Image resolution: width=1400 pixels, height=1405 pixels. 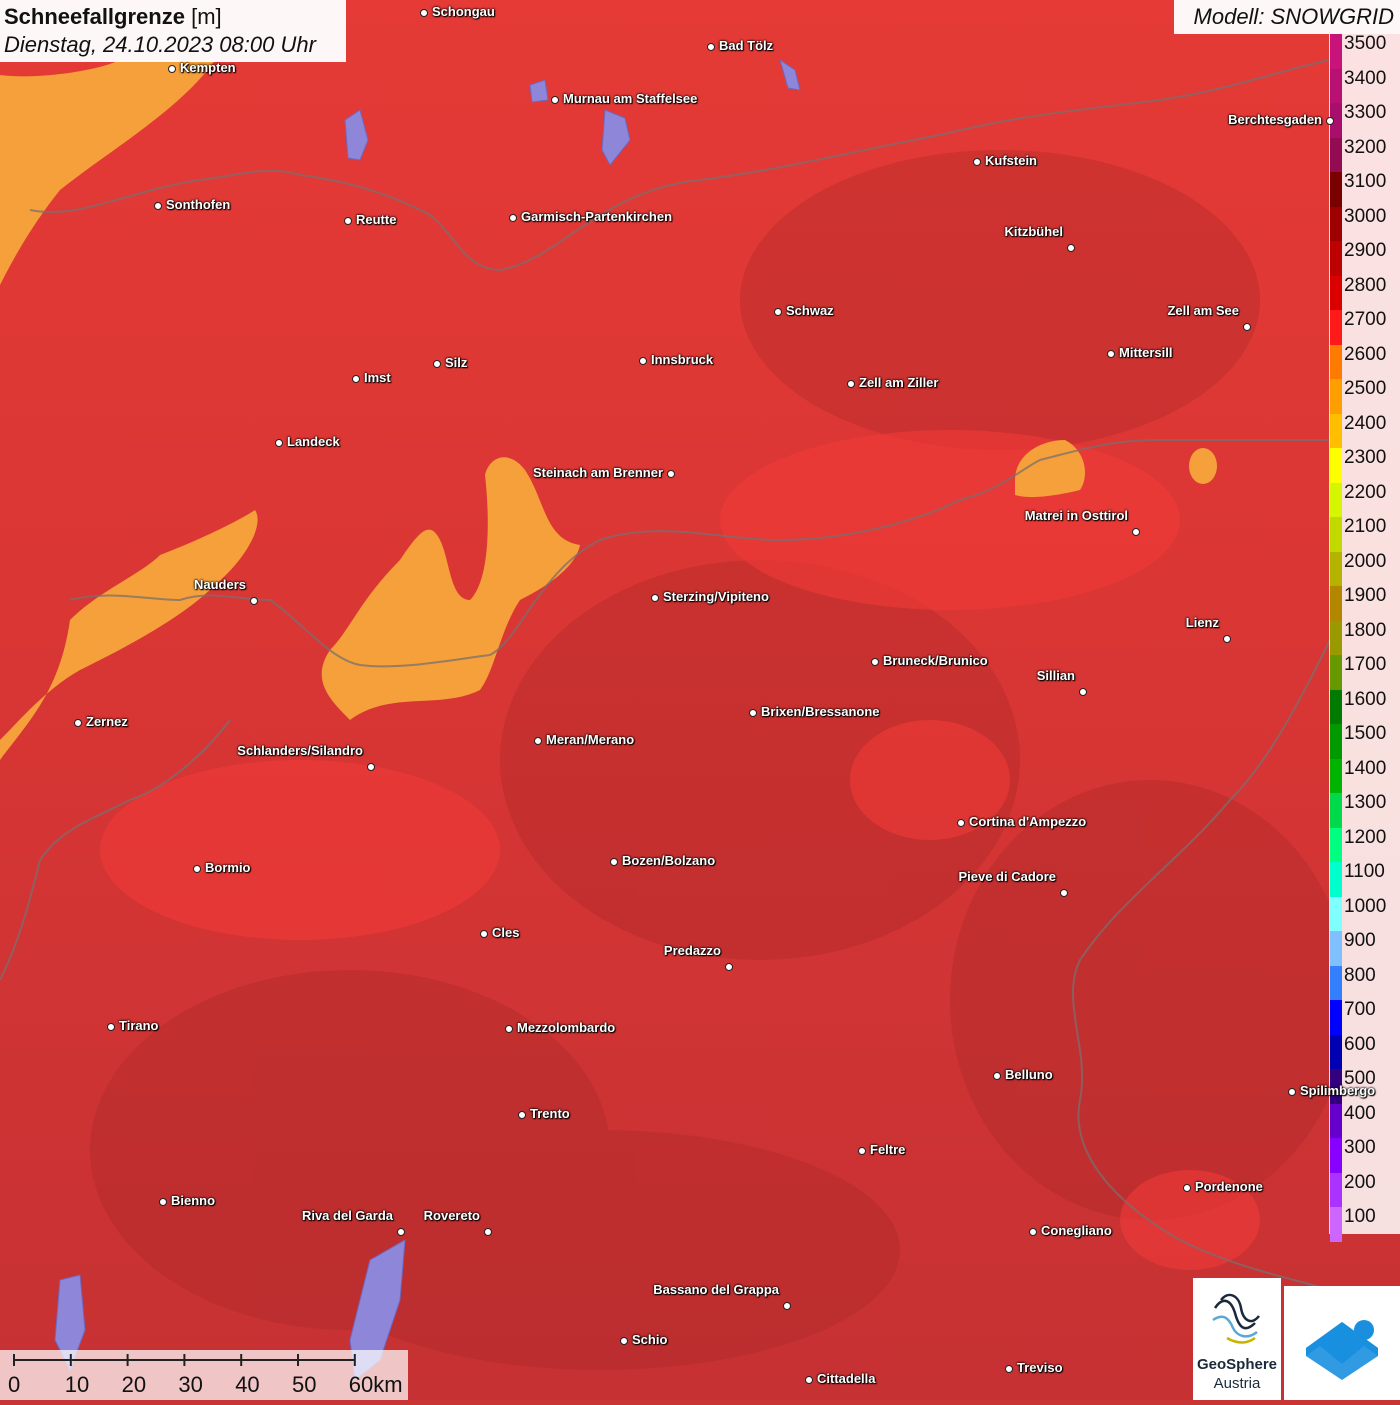 What do you see at coordinates (375, 1384) in the screenshot?
I see `scale-label: 60km` at bounding box center [375, 1384].